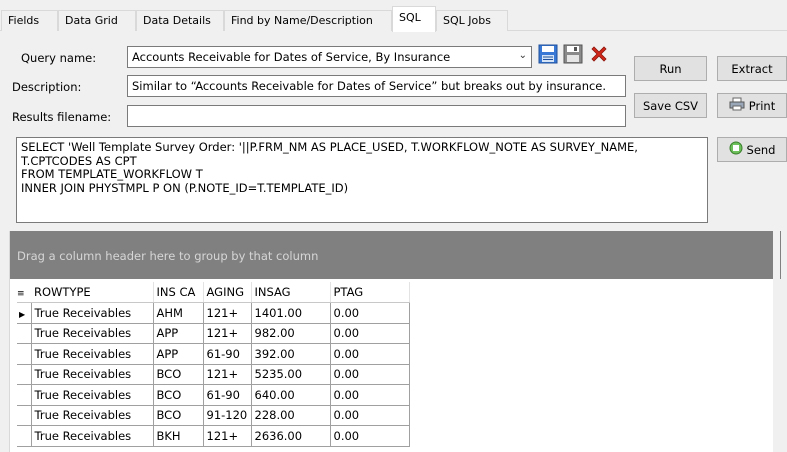  What do you see at coordinates (523, 55) in the screenshot?
I see `chevron-down-icon: ⌄` at bounding box center [523, 55].